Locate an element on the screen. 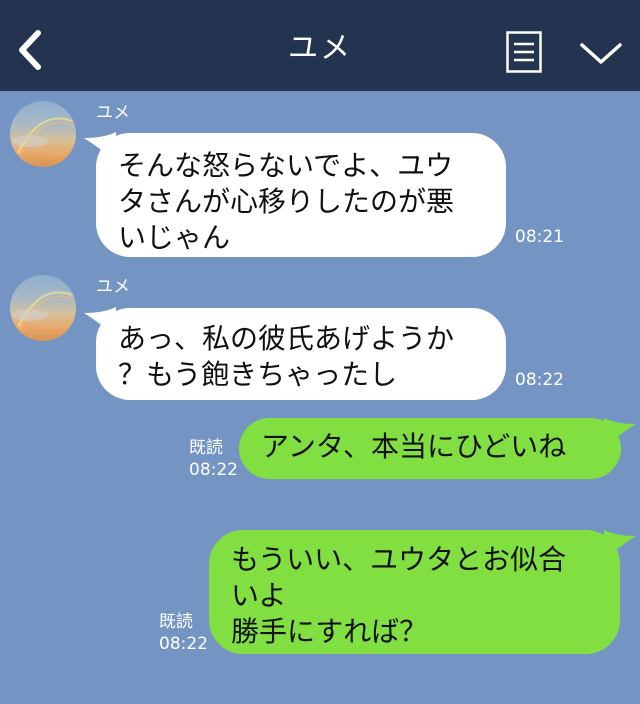 The width and height of the screenshot is (640, 704). message-bubble: もういい、ユウタとお似合 いよ 勝手にすれば？ is located at coordinates (414, 592).